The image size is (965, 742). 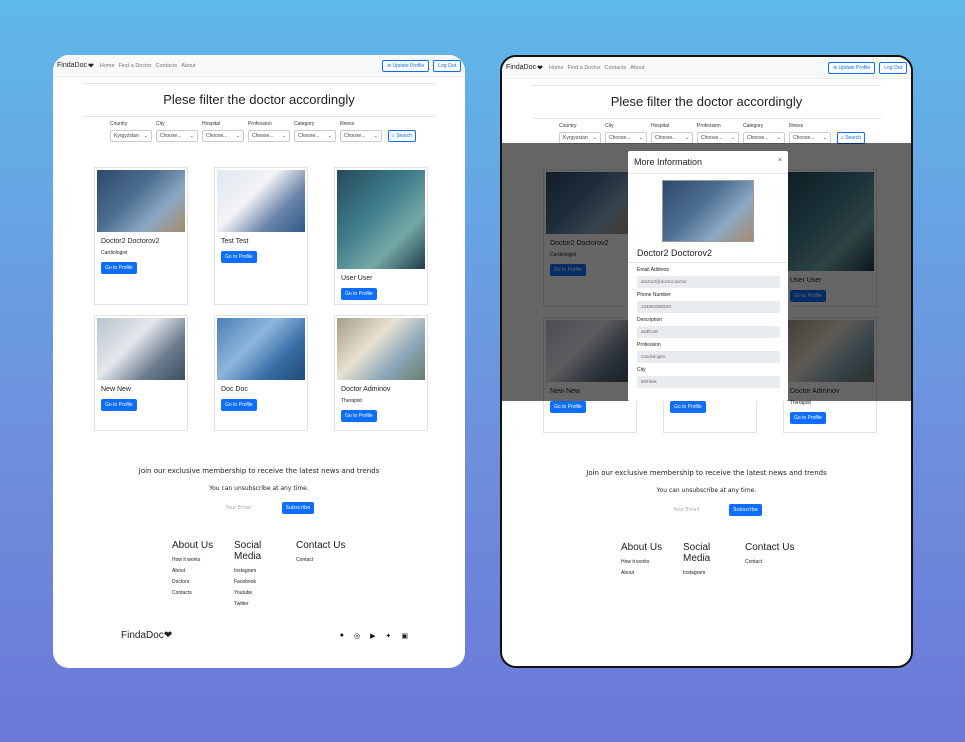 What do you see at coordinates (708, 382) in the screenshot?
I see `city-field: Bishkek` at bounding box center [708, 382].